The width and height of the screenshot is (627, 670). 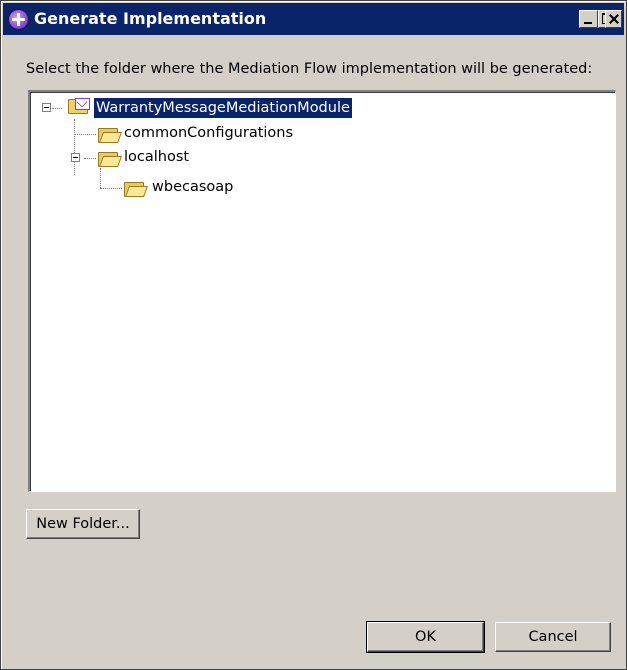 I want to click on tree-item-wbecasoap: wbecasoap, so click(x=192, y=187).